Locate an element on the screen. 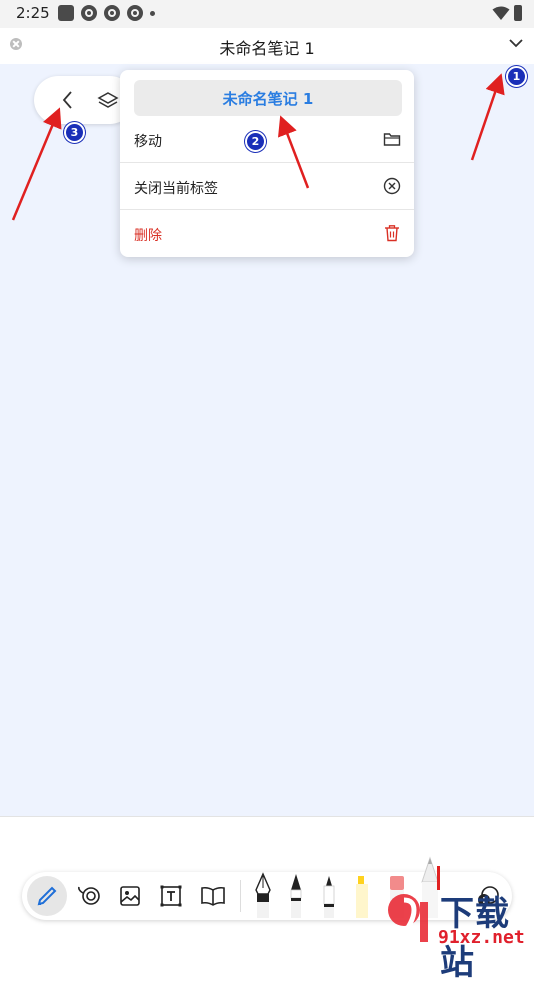  marker-pen-icon is located at coordinates (329, 896).